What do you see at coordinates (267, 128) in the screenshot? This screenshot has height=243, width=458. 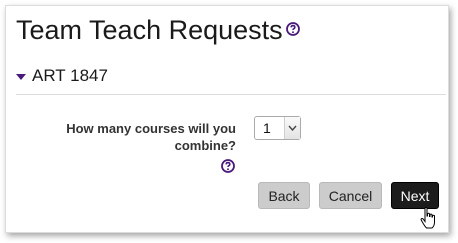 I see `courses-count-value: 1` at bounding box center [267, 128].